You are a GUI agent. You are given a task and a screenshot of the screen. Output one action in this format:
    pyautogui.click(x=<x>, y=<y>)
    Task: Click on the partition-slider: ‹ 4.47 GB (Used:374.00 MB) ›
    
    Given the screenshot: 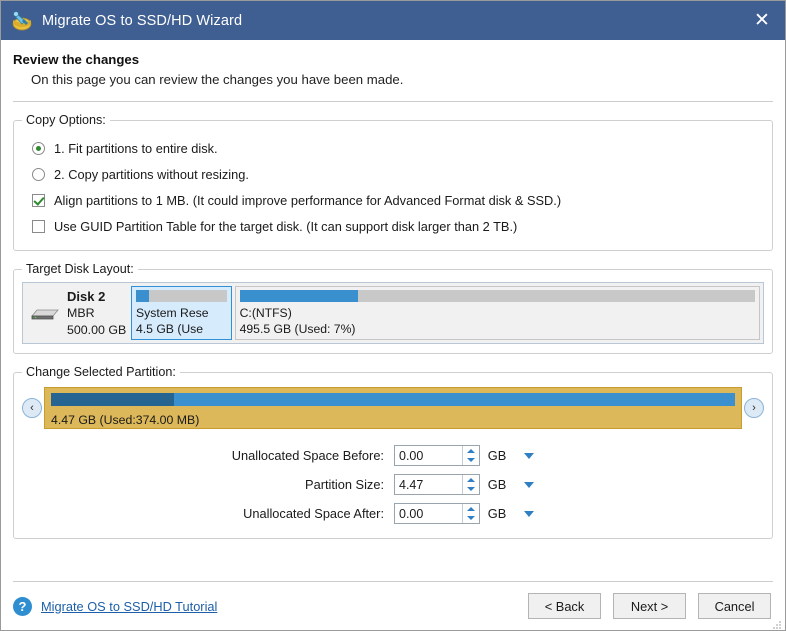 What is the action you would take?
    pyautogui.click(x=393, y=408)
    